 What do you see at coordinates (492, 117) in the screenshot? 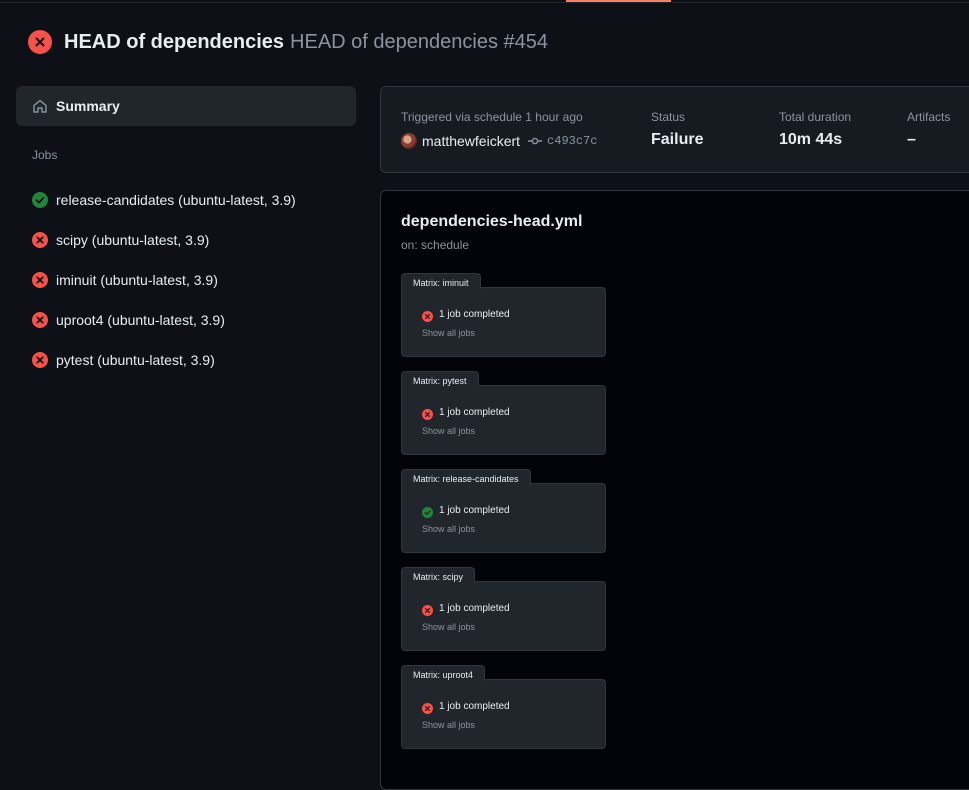
I see `triggered-label: Triggered via schedule 1 hour ago` at bounding box center [492, 117].